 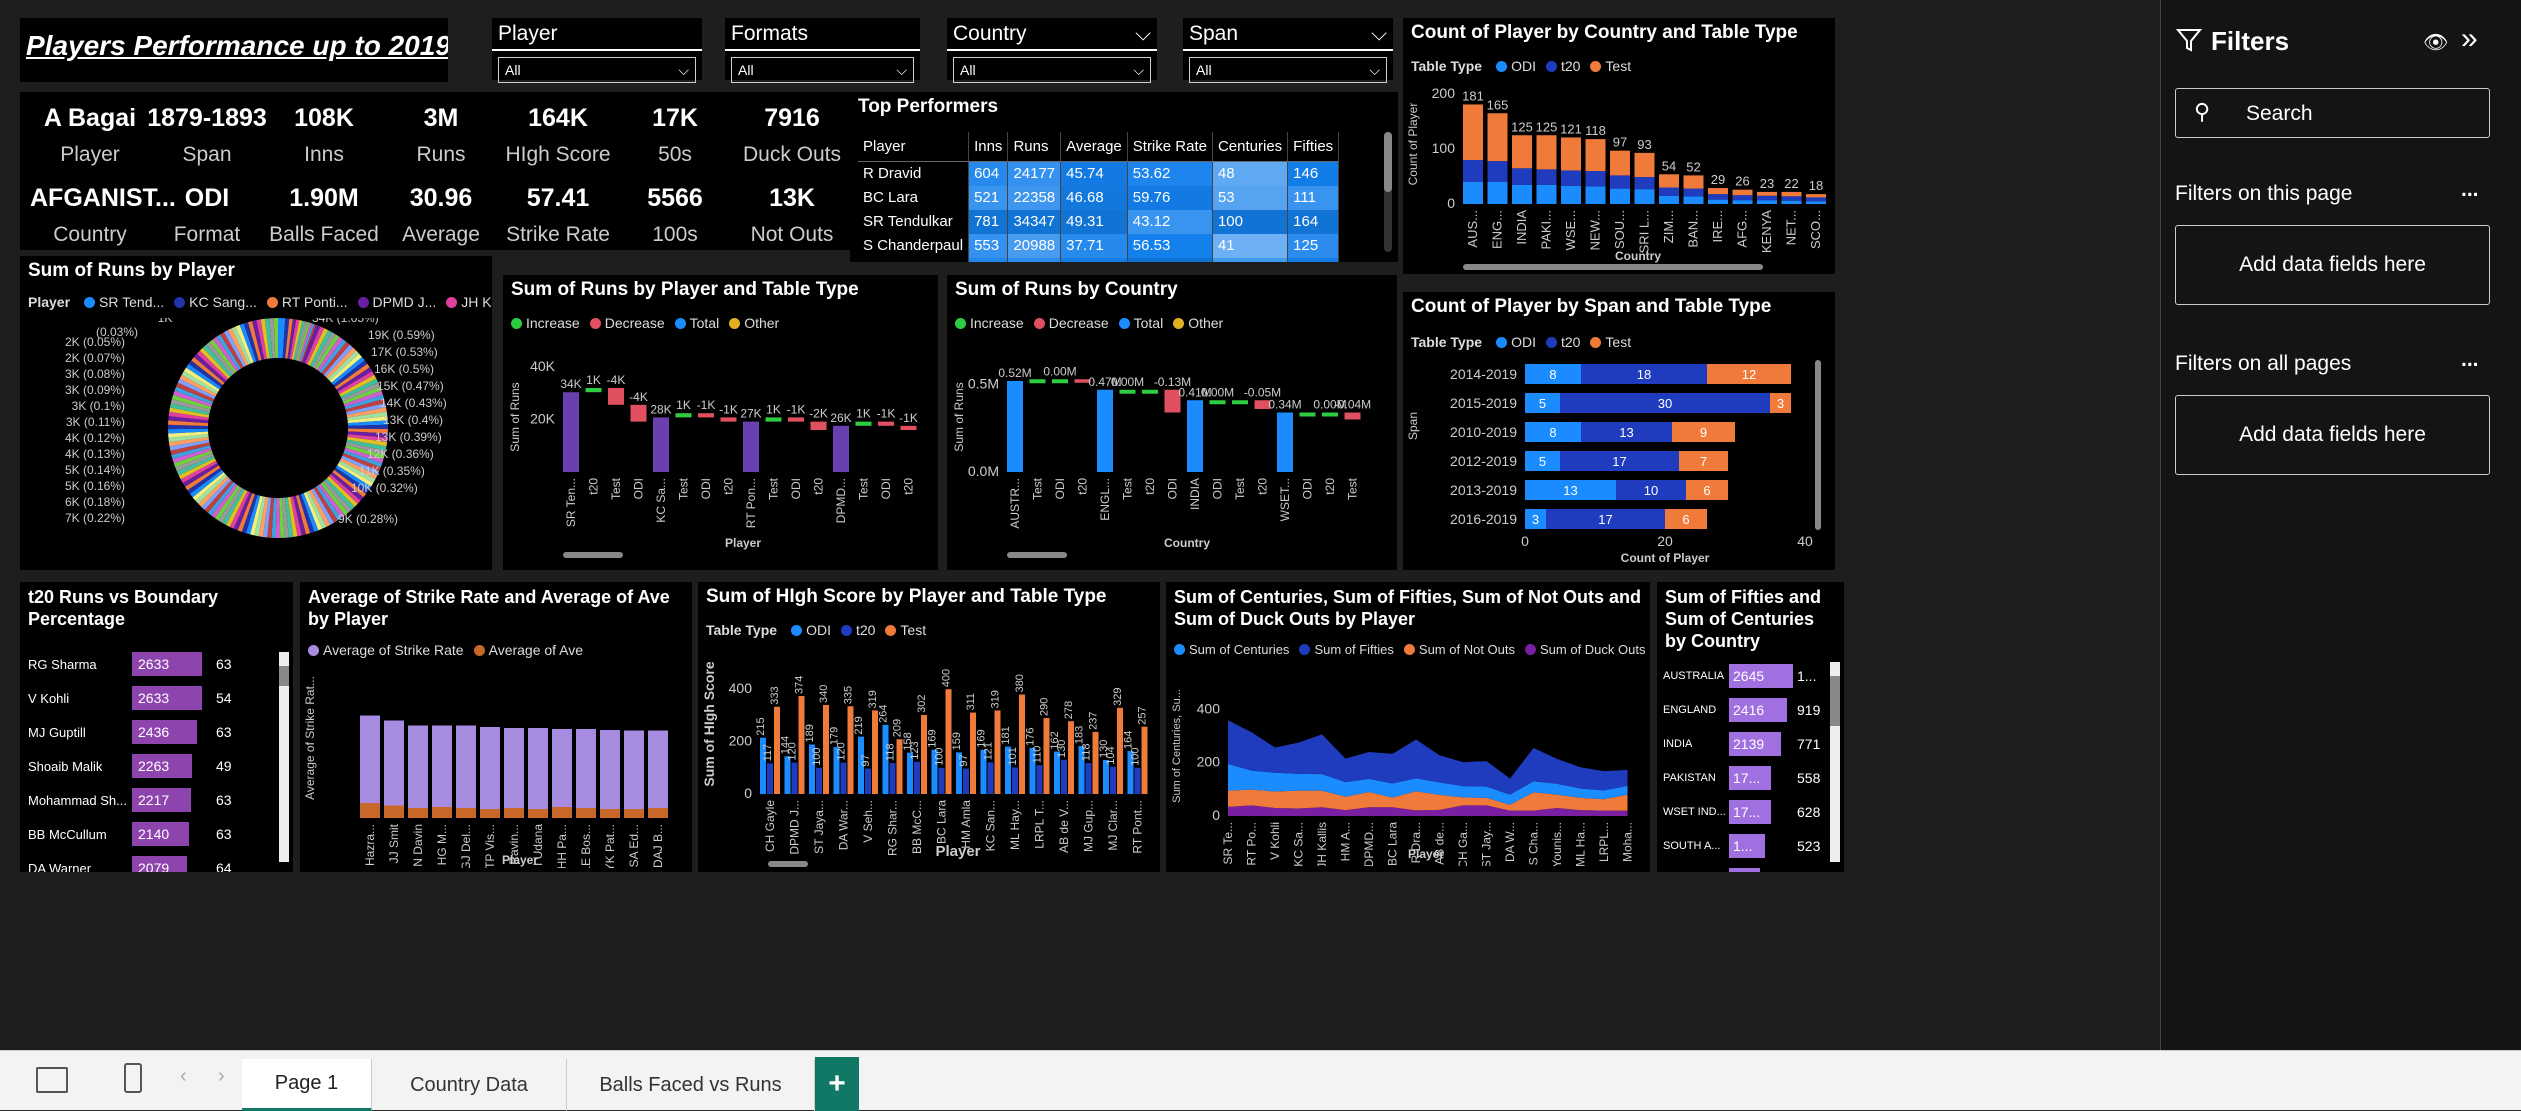 I want to click on tab-balls-faced-vs-runs: Balls Faced vs Runs, so click(x=691, y=1085).